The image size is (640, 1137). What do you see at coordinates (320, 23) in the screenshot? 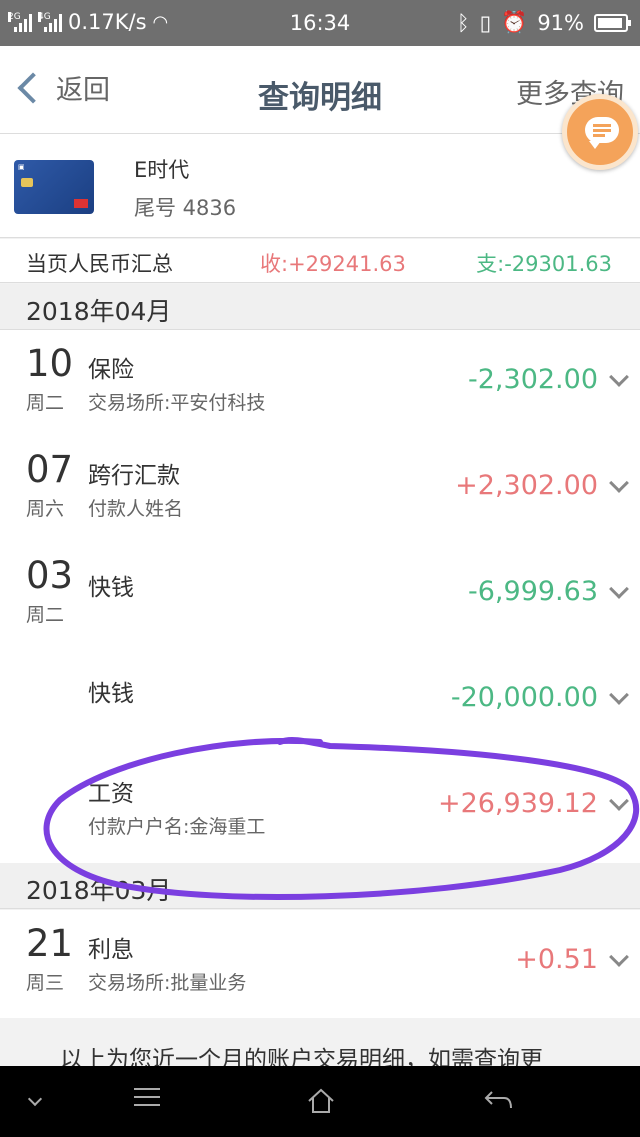
I see `status-bar: 2G 4G 0.17K/s ◠ 16:34 ᛒ ▯ ⏰ 91%` at bounding box center [320, 23].